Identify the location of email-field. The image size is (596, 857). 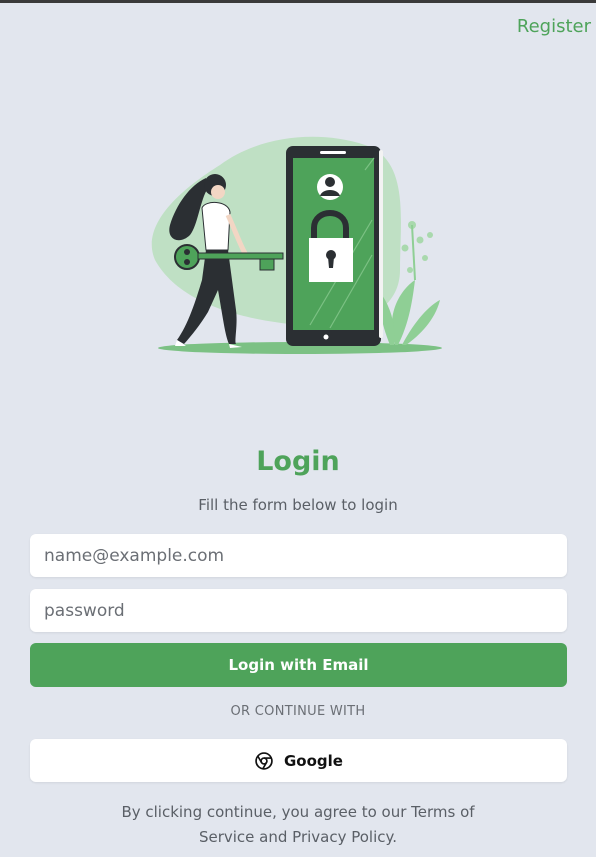
(298, 555).